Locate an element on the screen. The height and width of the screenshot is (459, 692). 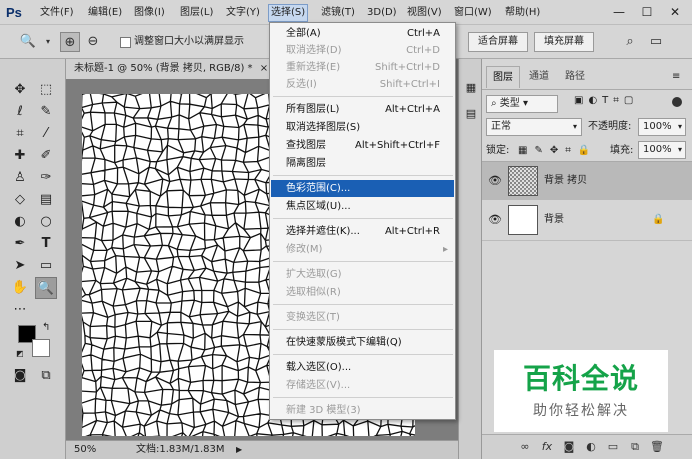
menu-item-find-layers: 查找图层 Alt+Shift+Ctrl+F is located at coordinates (362, 145).